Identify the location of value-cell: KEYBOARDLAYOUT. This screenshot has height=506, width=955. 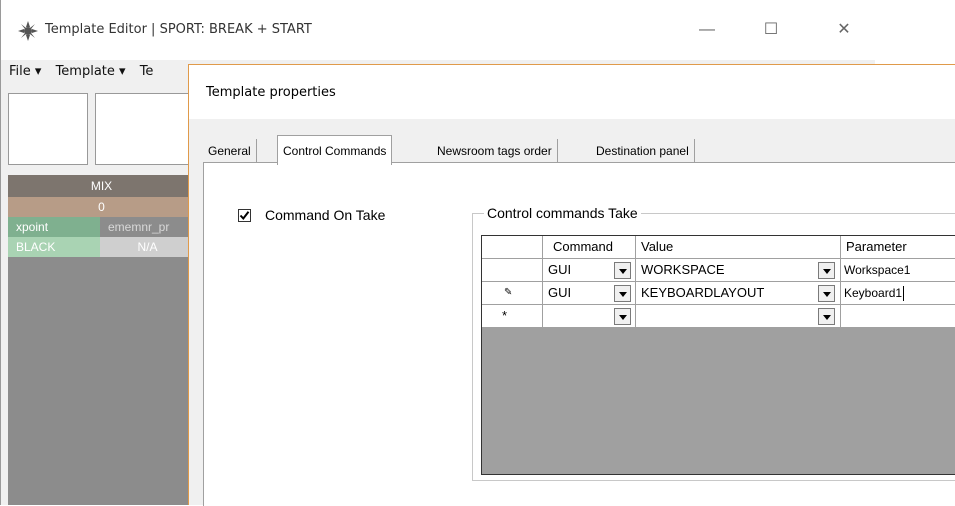
(738, 293).